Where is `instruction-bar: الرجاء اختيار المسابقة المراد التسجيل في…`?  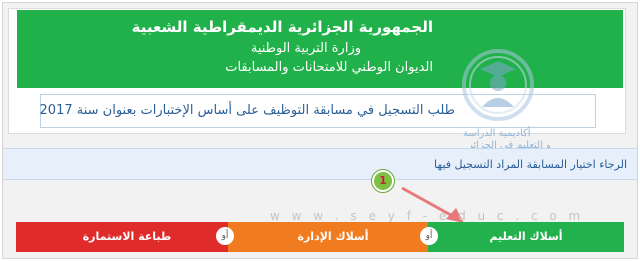 instruction-bar: الرجاء اختيار المسابقة المراد التسجيل في… is located at coordinates (320, 164).